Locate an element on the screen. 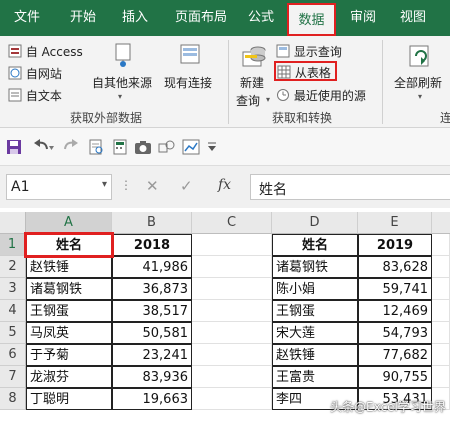 This screenshot has width=450, height=426. cell: 宋大莲 is located at coordinates (315, 333).